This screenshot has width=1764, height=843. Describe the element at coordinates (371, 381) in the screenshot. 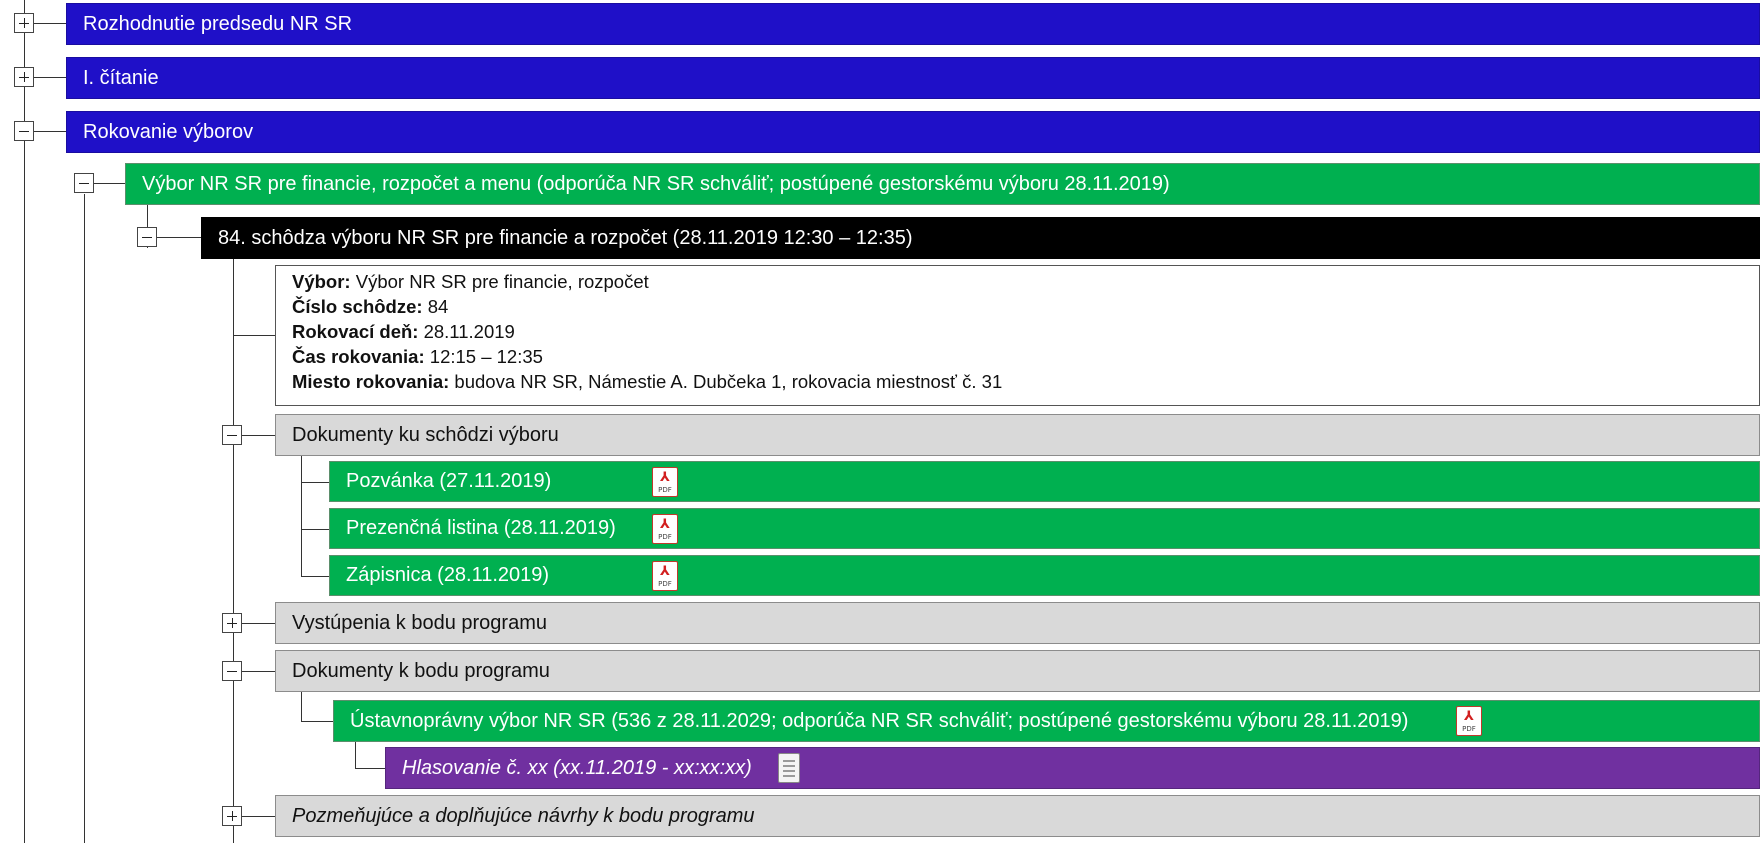

I see `info-miesto-label: Miesto rokovania:` at that location.